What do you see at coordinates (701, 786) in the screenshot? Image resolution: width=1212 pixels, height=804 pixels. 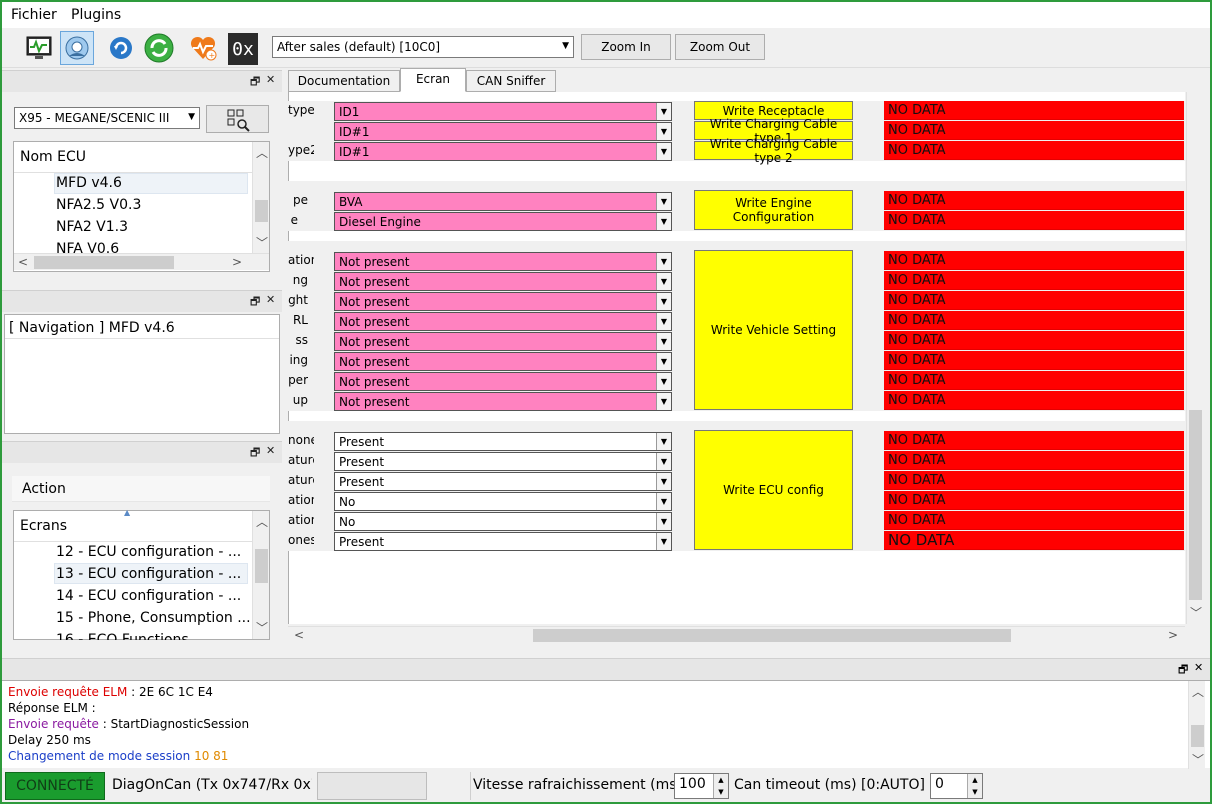 I see `refresh-rate-spinbox: 100 ▲ ▼` at bounding box center [701, 786].